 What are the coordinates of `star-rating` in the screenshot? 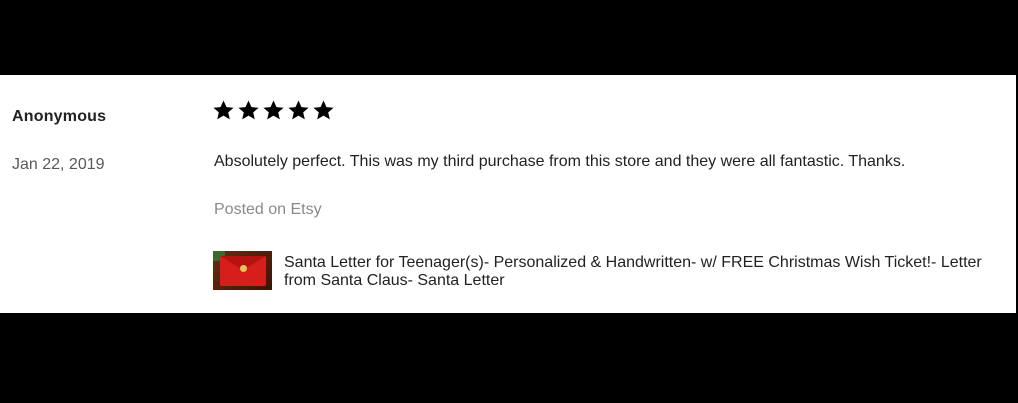 It's located at (273, 110).